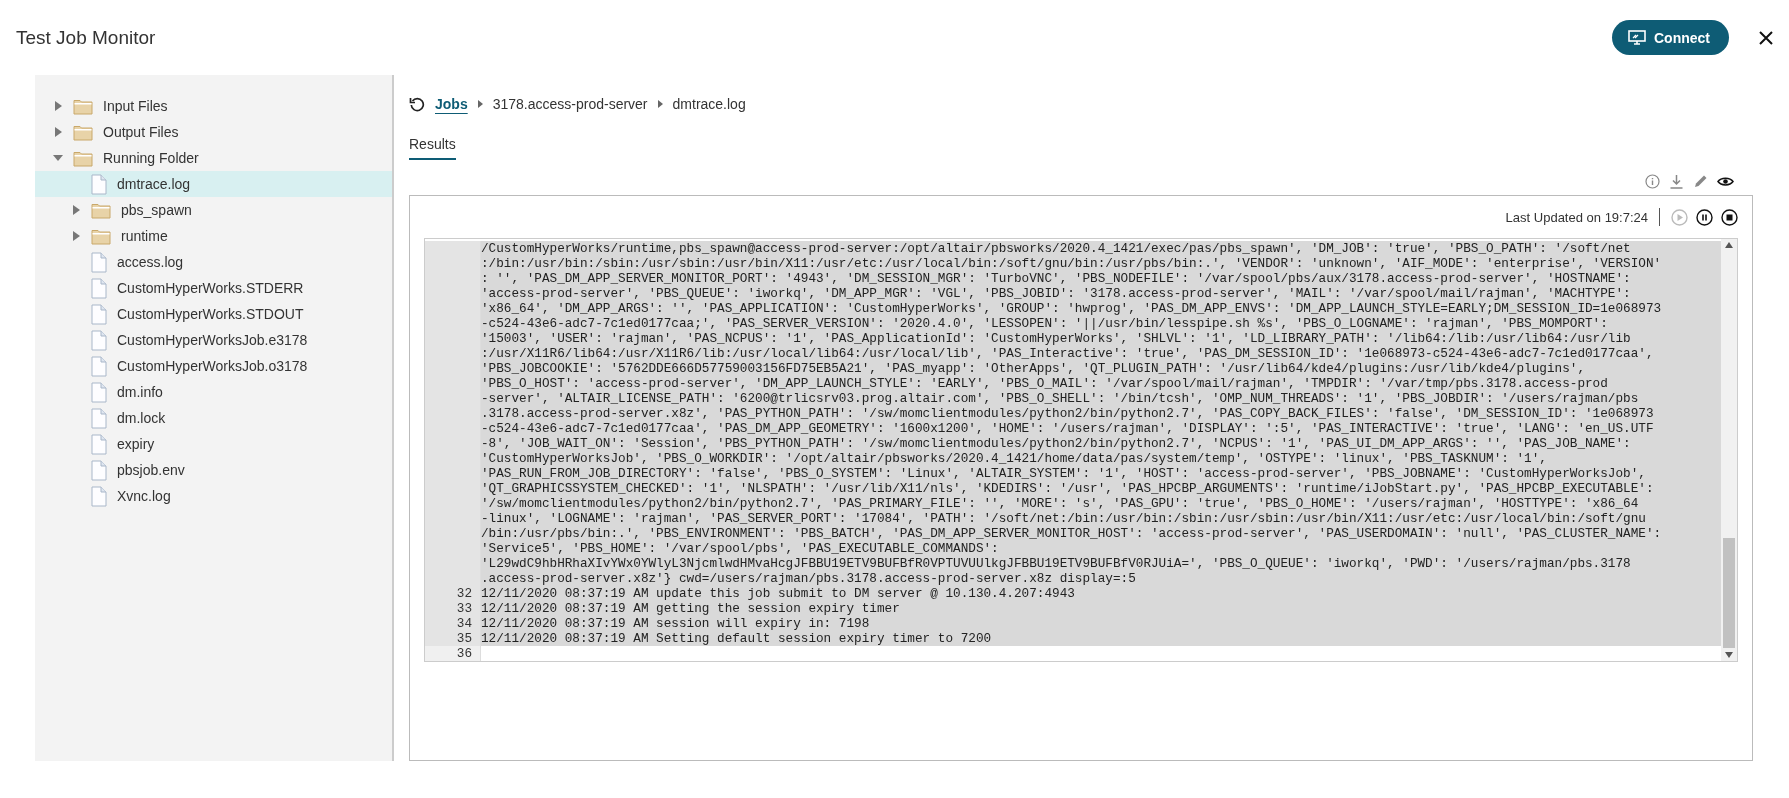  What do you see at coordinates (417, 104) in the screenshot?
I see `refresh-icon` at bounding box center [417, 104].